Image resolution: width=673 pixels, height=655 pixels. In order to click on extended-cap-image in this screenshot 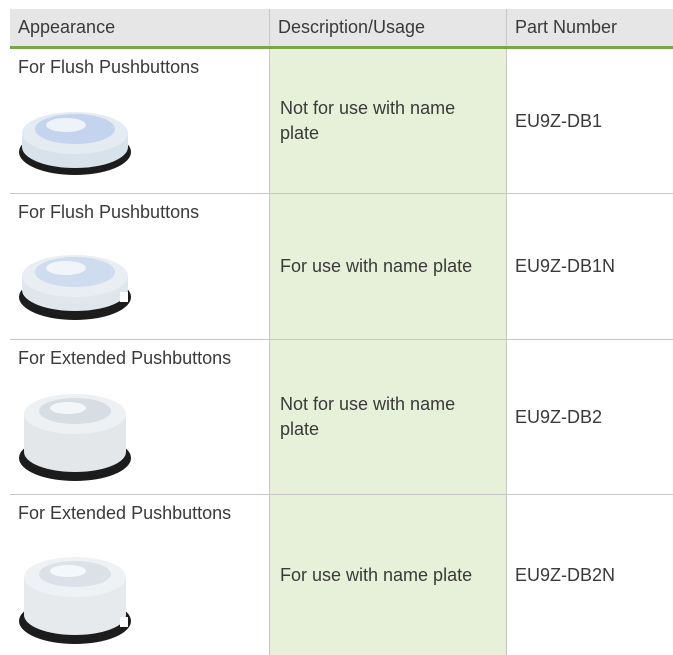, I will do `click(75, 437)`.